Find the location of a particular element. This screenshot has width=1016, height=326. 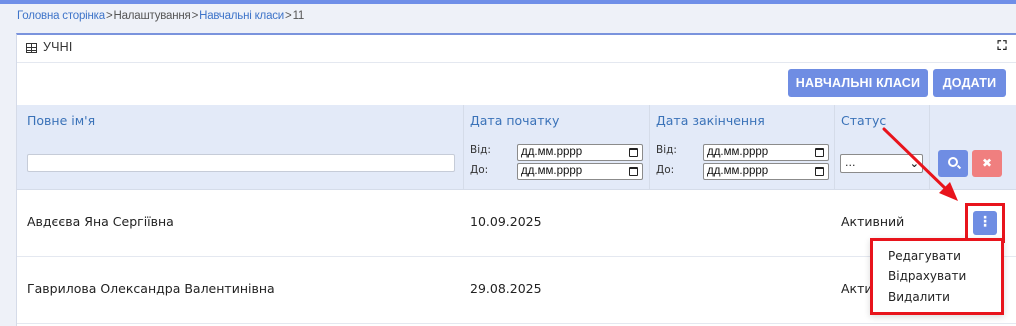

end-to-date-input: дд.мм.рррр is located at coordinates (766, 171).